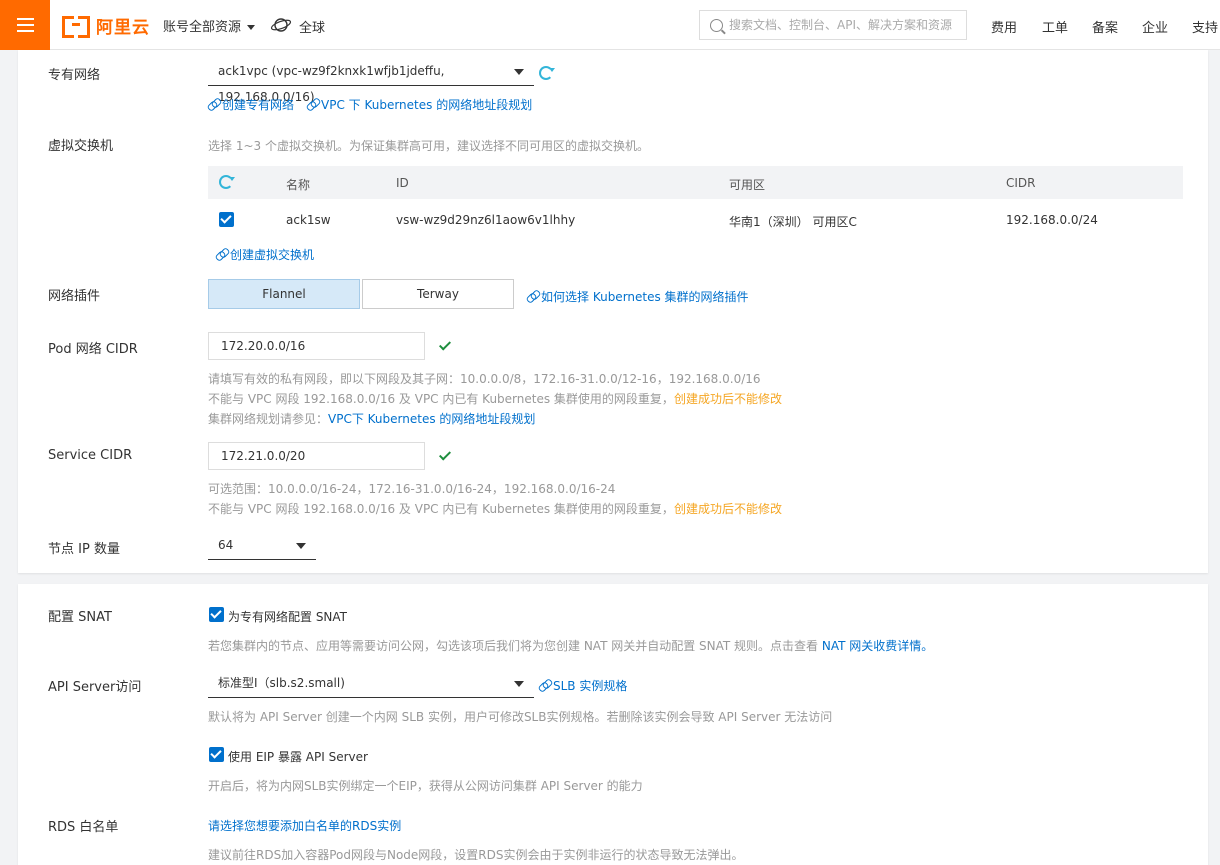 The width and height of the screenshot is (1220, 865). What do you see at coordinates (281, 25) in the screenshot?
I see `globe-icon` at bounding box center [281, 25].